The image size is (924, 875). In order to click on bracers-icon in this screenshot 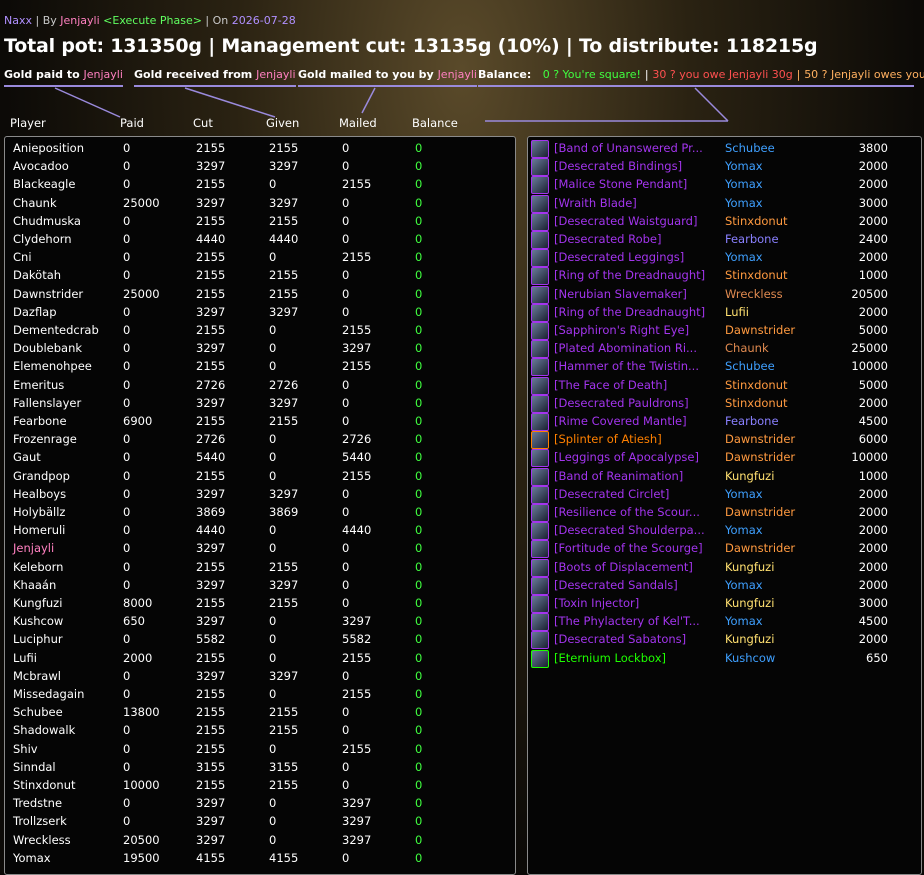, I will do `click(540, 167)`.